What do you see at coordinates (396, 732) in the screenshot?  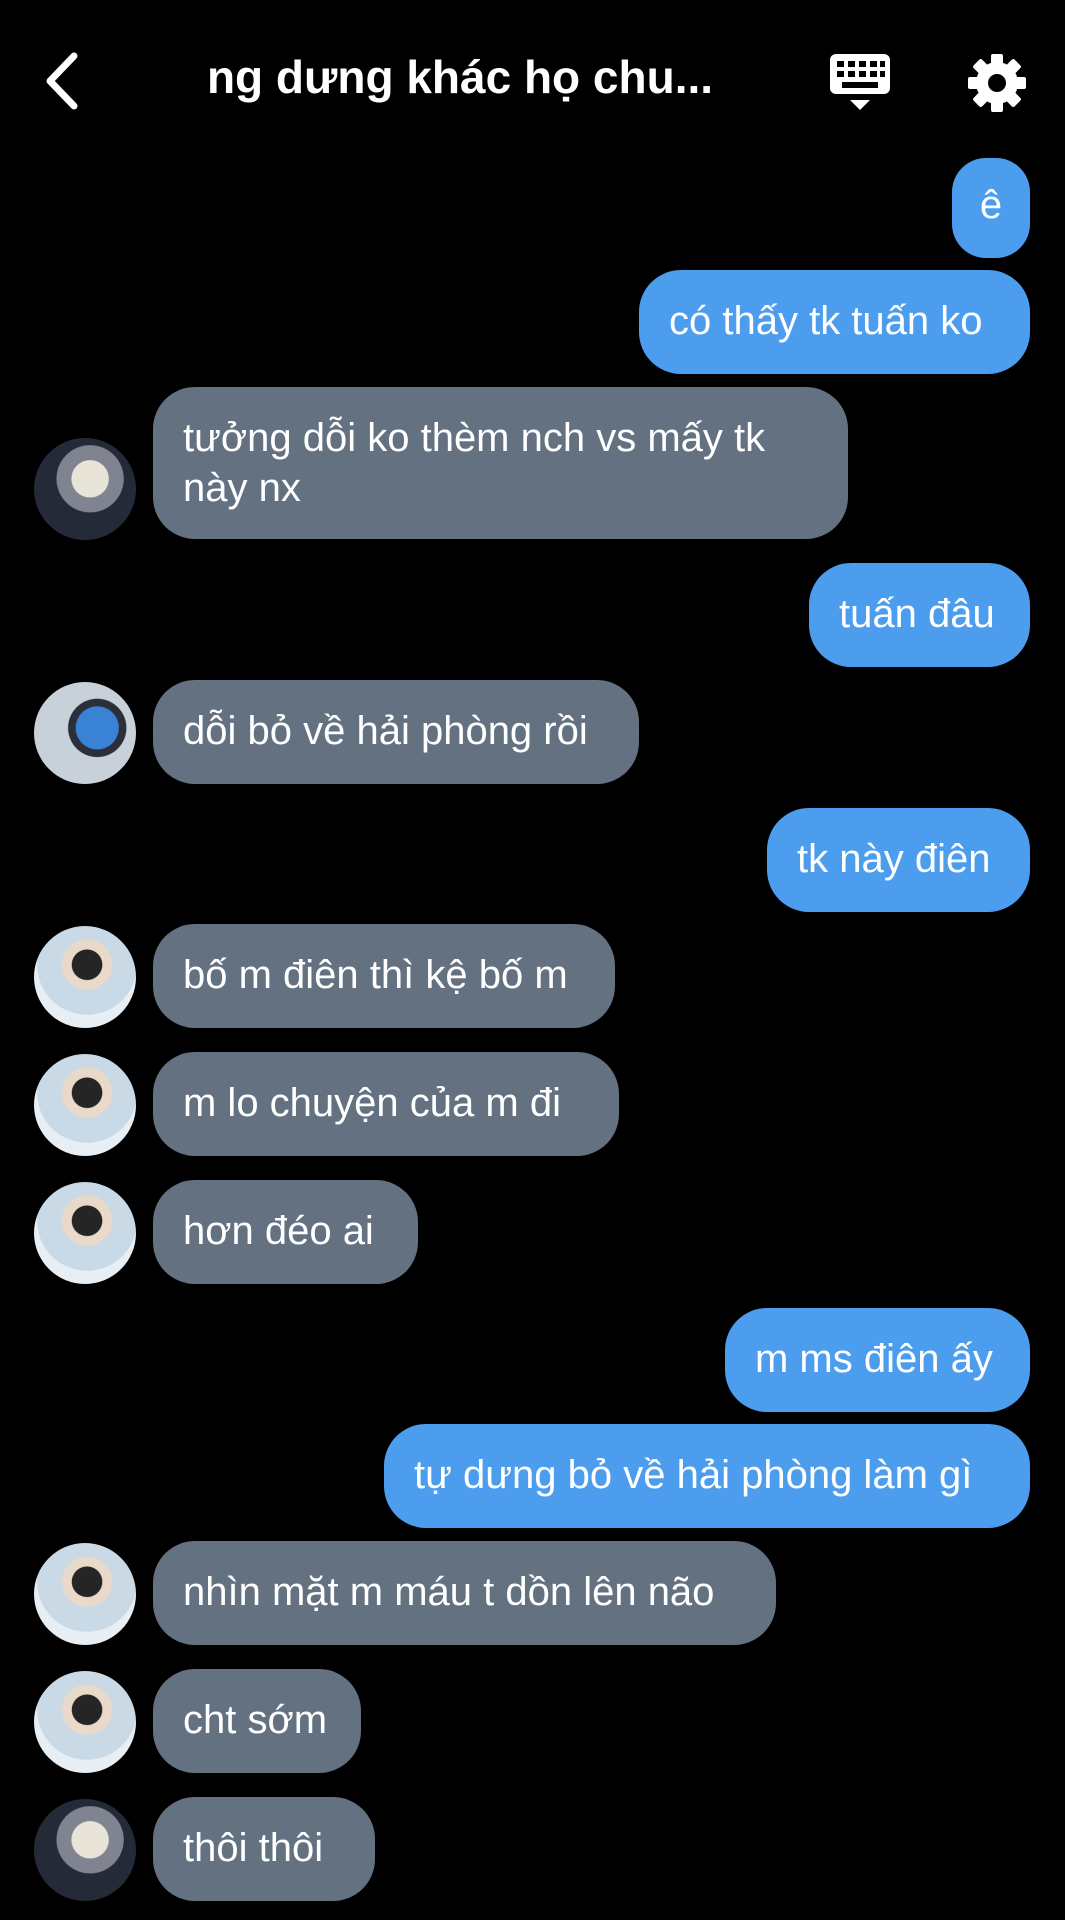 I see `message-bubble-incoming: dỗi bỏ về hải phòng rồi` at bounding box center [396, 732].